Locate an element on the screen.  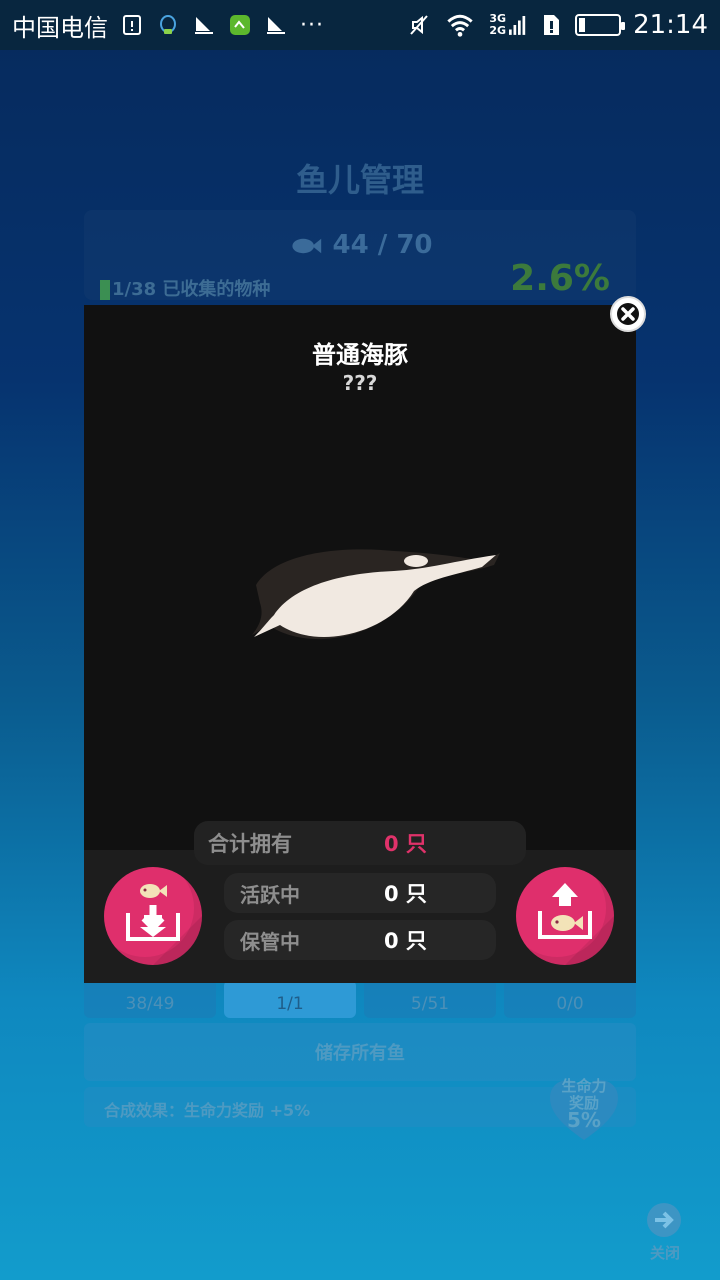
stat-total-owned: 合计拥有 0 只 is located at coordinates (360, 843).